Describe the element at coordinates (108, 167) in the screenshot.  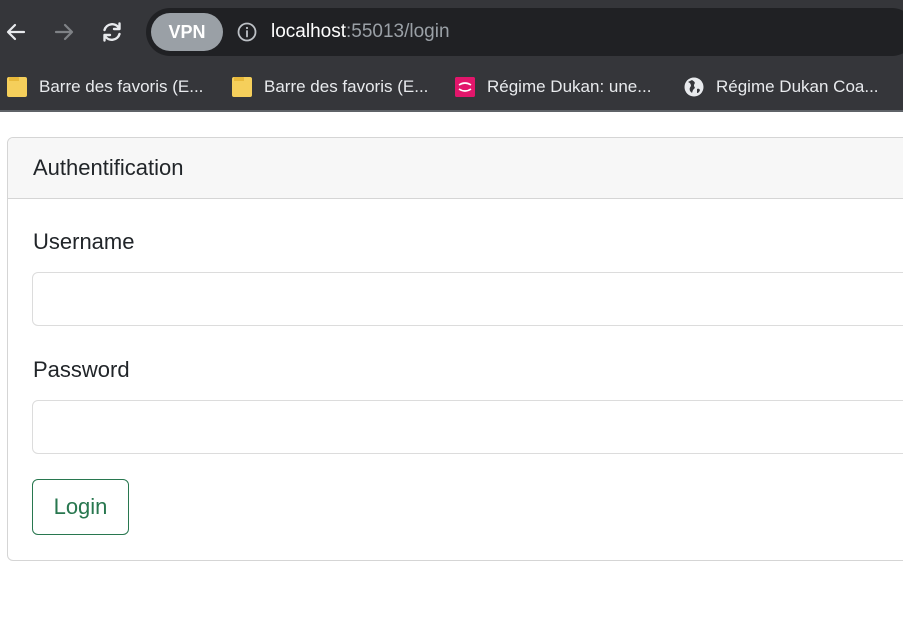
I see `card-title: Authentification` at that location.